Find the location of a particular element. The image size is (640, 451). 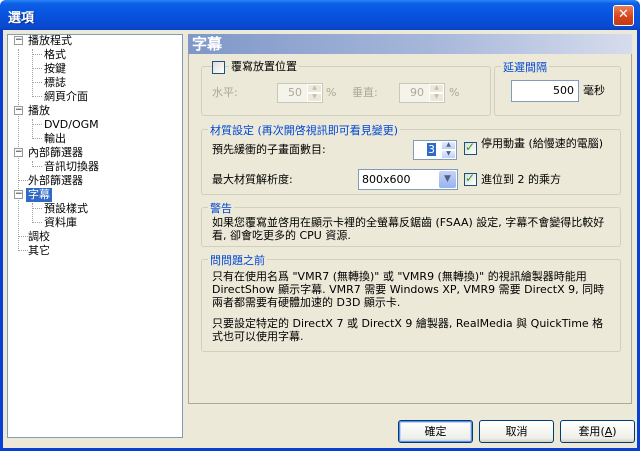

tree-item-formats: 格式 is located at coordinates (55, 55).